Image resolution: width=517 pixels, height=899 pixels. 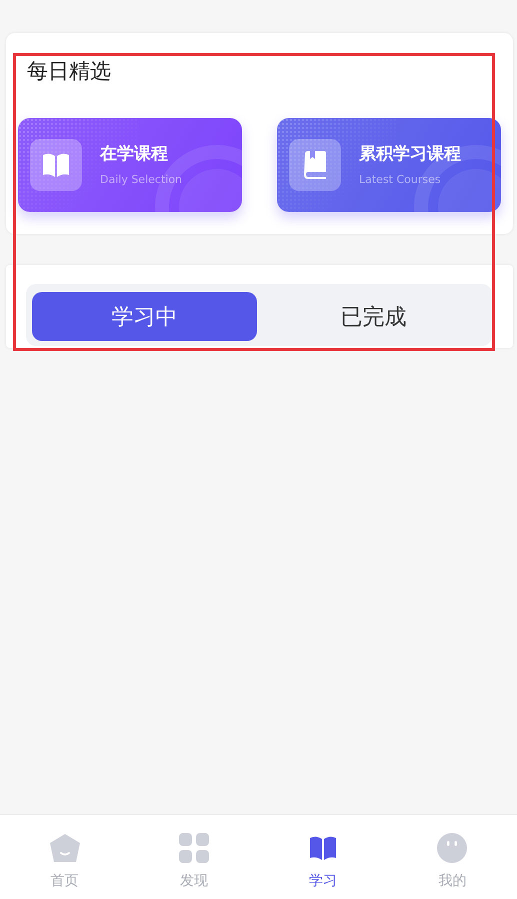 What do you see at coordinates (452, 848) in the screenshot?
I see `profile-icon` at bounding box center [452, 848].